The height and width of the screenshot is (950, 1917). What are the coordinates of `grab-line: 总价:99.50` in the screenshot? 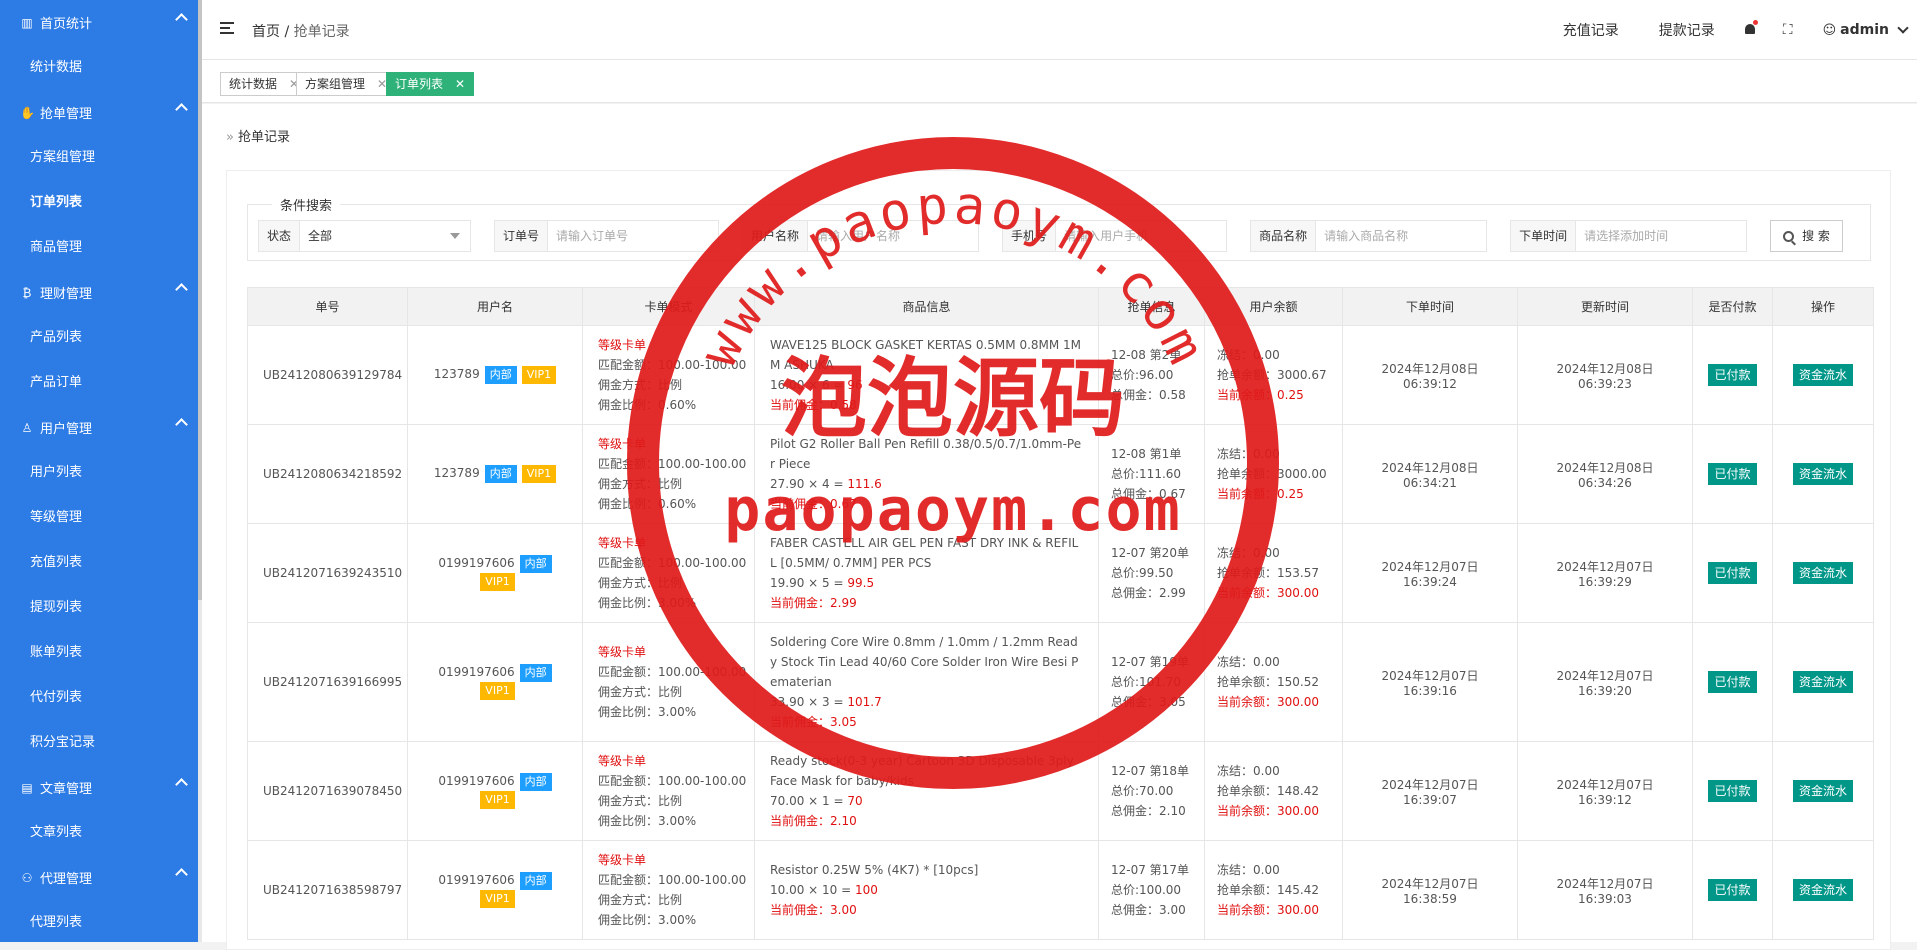 It's located at (1142, 573).